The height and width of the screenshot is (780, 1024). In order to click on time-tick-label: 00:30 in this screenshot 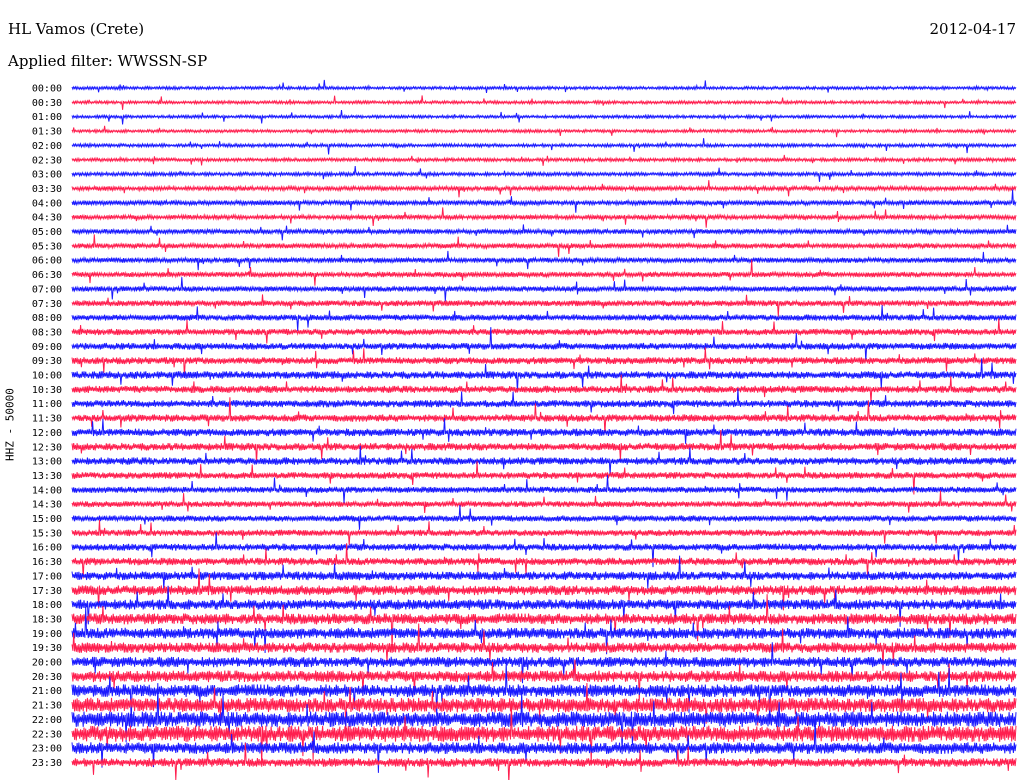, I will do `click(47, 103)`.